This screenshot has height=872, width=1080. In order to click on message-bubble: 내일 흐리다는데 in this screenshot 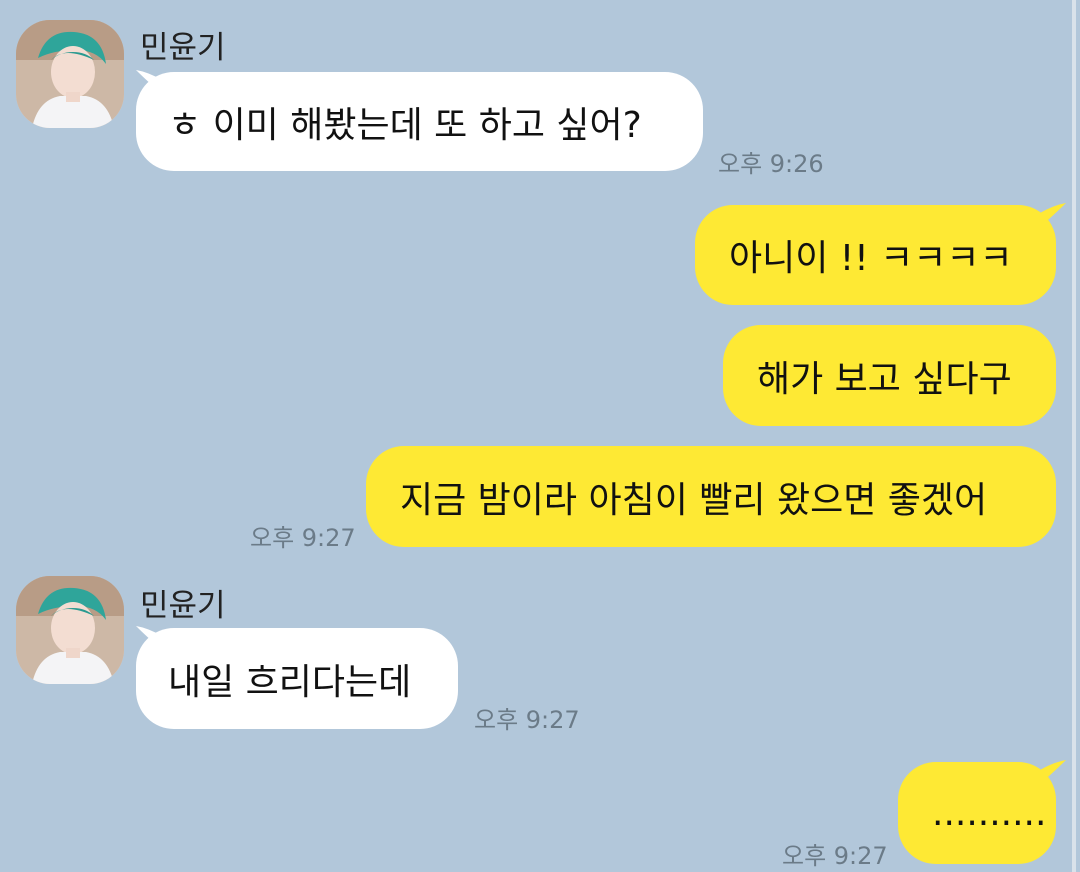, I will do `click(297, 678)`.